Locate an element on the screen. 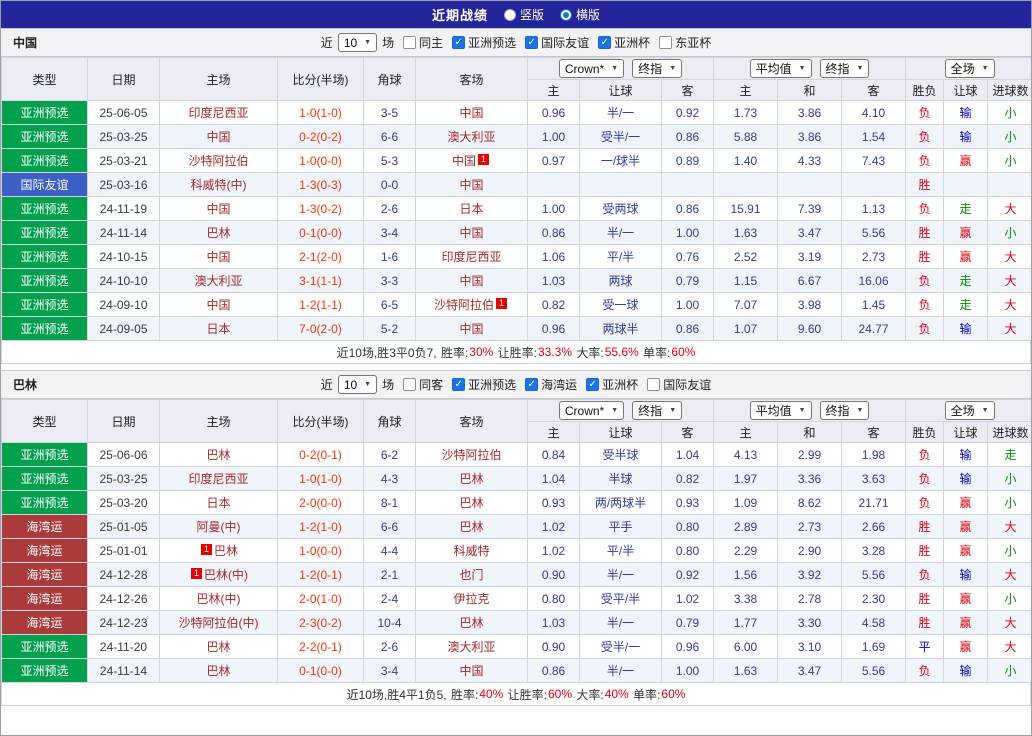 This screenshot has height=736, width=1032. result-handicap: 走 is located at coordinates (966, 280).